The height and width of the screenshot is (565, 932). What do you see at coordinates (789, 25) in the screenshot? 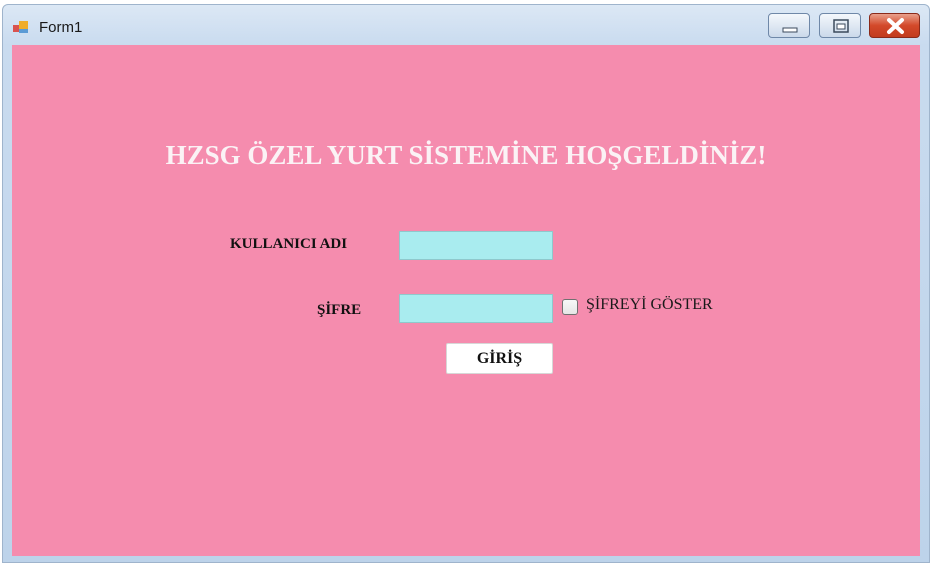
I see `minimize-button` at bounding box center [789, 25].